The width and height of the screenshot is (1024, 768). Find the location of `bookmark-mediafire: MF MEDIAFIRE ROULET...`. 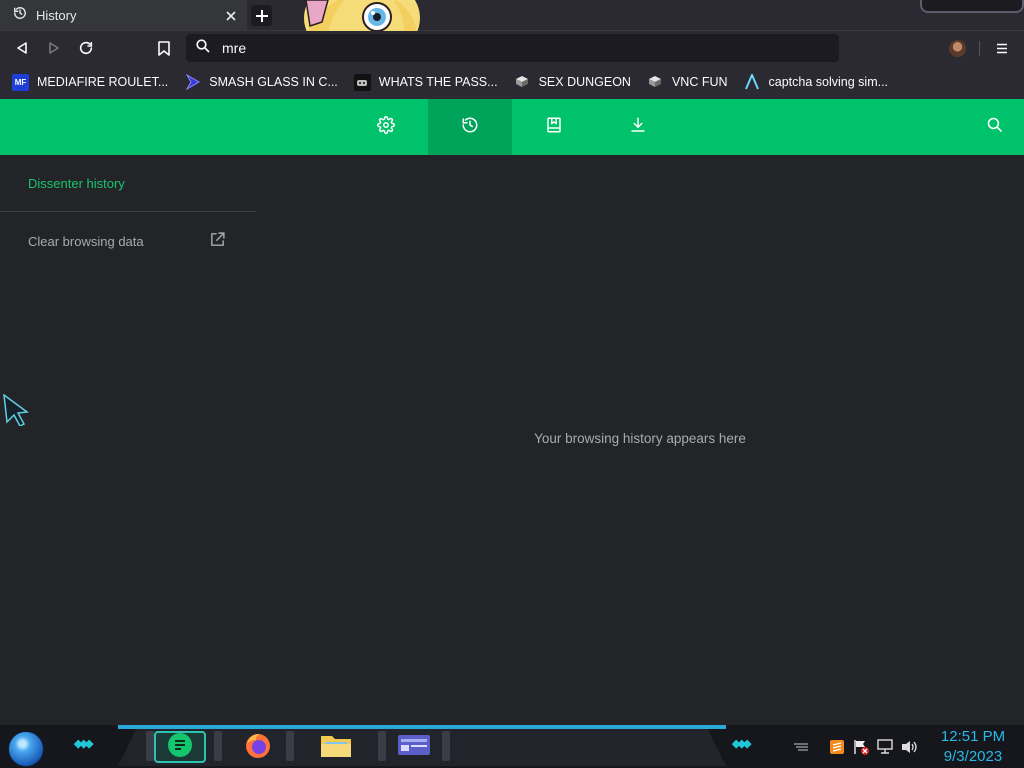

bookmark-mediafire: MF MEDIAFIRE ROULET... is located at coordinates (90, 82).